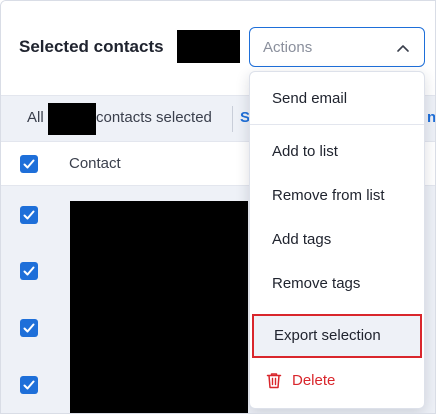  I want to click on chevron-up-icon, so click(403, 48).